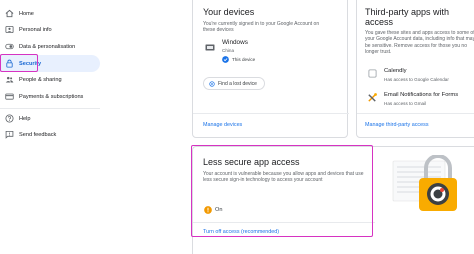 Image resolution: width=474 pixels, height=254 pixels. What do you see at coordinates (424, 183) in the screenshot?
I see `padlock-illustration` at bounding box center [424, 183].